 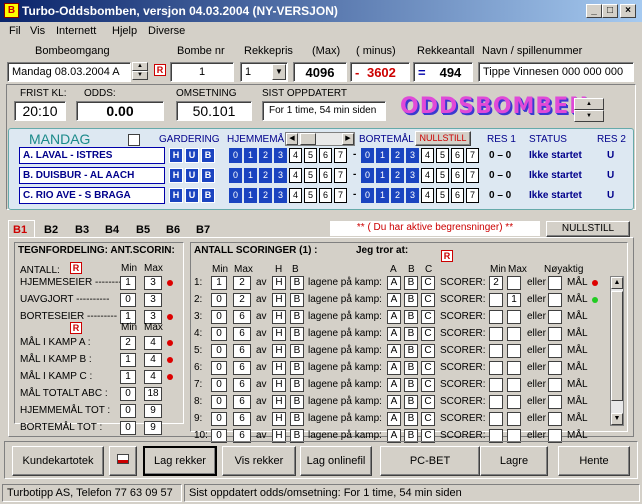 I want to click on chevron-down-icon: ▼, so click(x=279, y=72).